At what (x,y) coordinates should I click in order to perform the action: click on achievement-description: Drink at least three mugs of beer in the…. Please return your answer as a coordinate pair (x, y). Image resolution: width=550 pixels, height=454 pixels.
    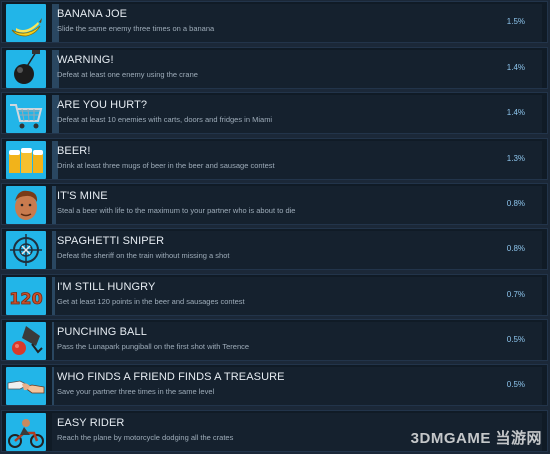
    Looking at the image, I should click on (166, 165).